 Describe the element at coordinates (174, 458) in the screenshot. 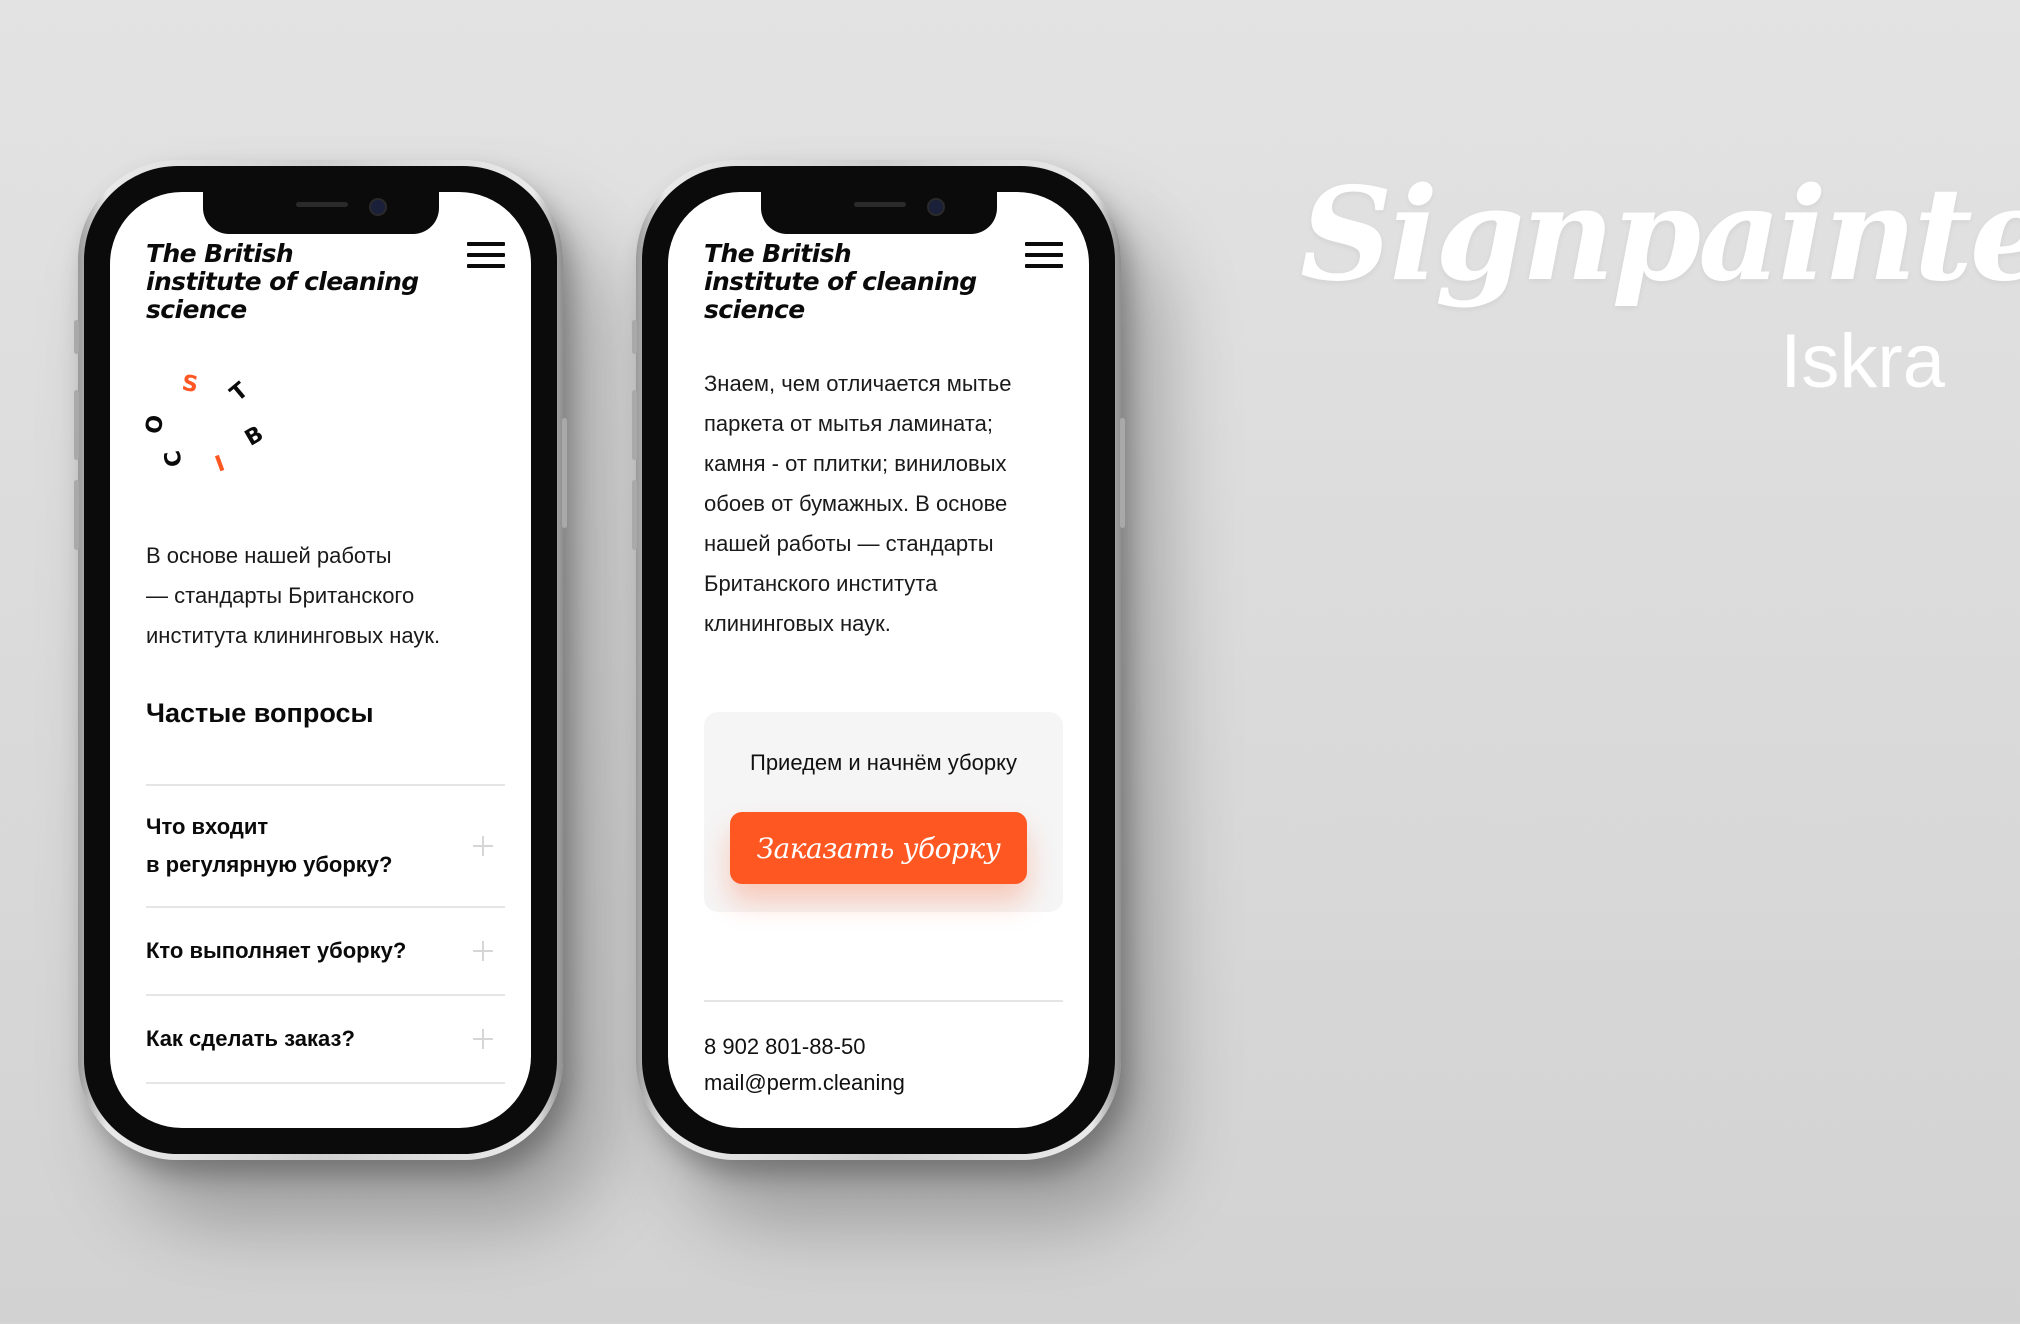

I see `letter-c: C` at that location.